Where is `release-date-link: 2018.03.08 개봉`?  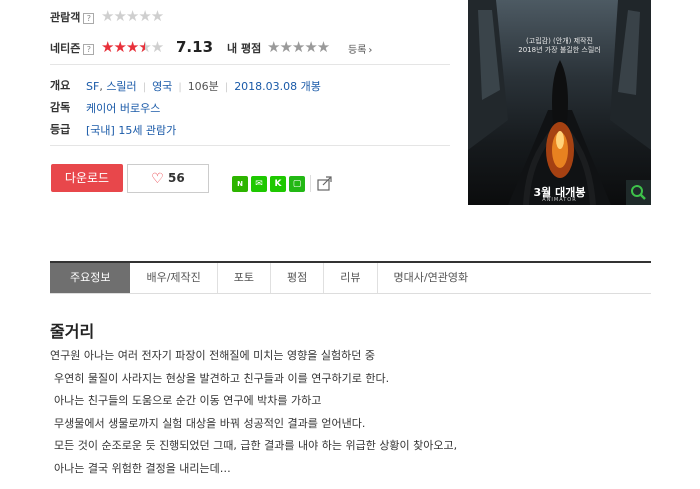
release-date-link: 2018.03.08 개봉 is located at coordinates (277, 86).